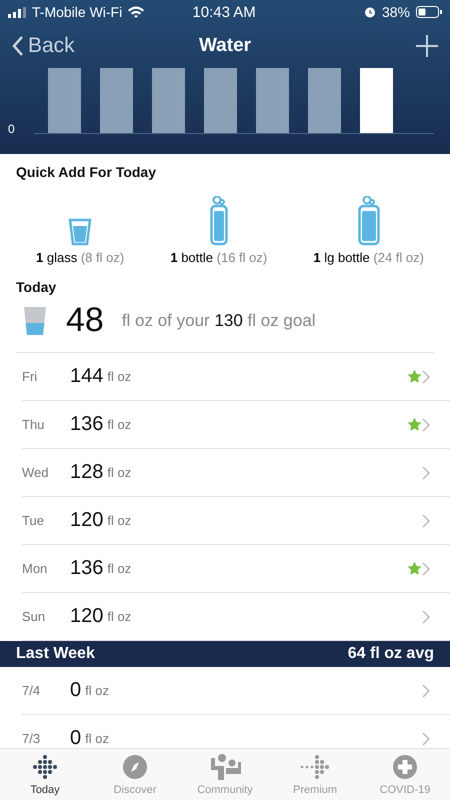 Image resolution: width=450 pixels, height=800 pixels. What do you see at coordinates (87, 472) in the screenshot?
I see `amount-value: 128` at bounding box center [87, 472].